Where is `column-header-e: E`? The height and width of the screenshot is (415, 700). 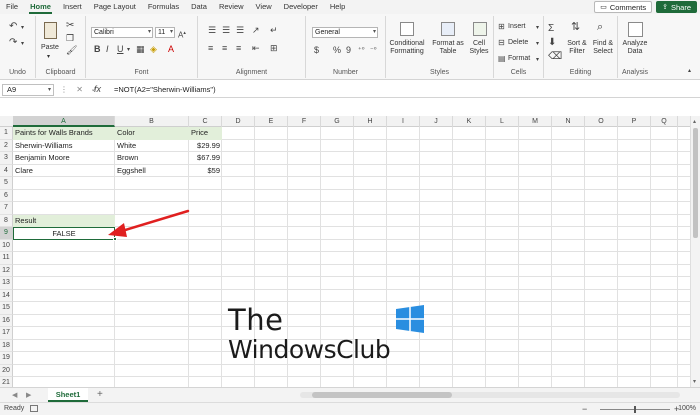
column-header-e: E is located at coordinates (271, 121).